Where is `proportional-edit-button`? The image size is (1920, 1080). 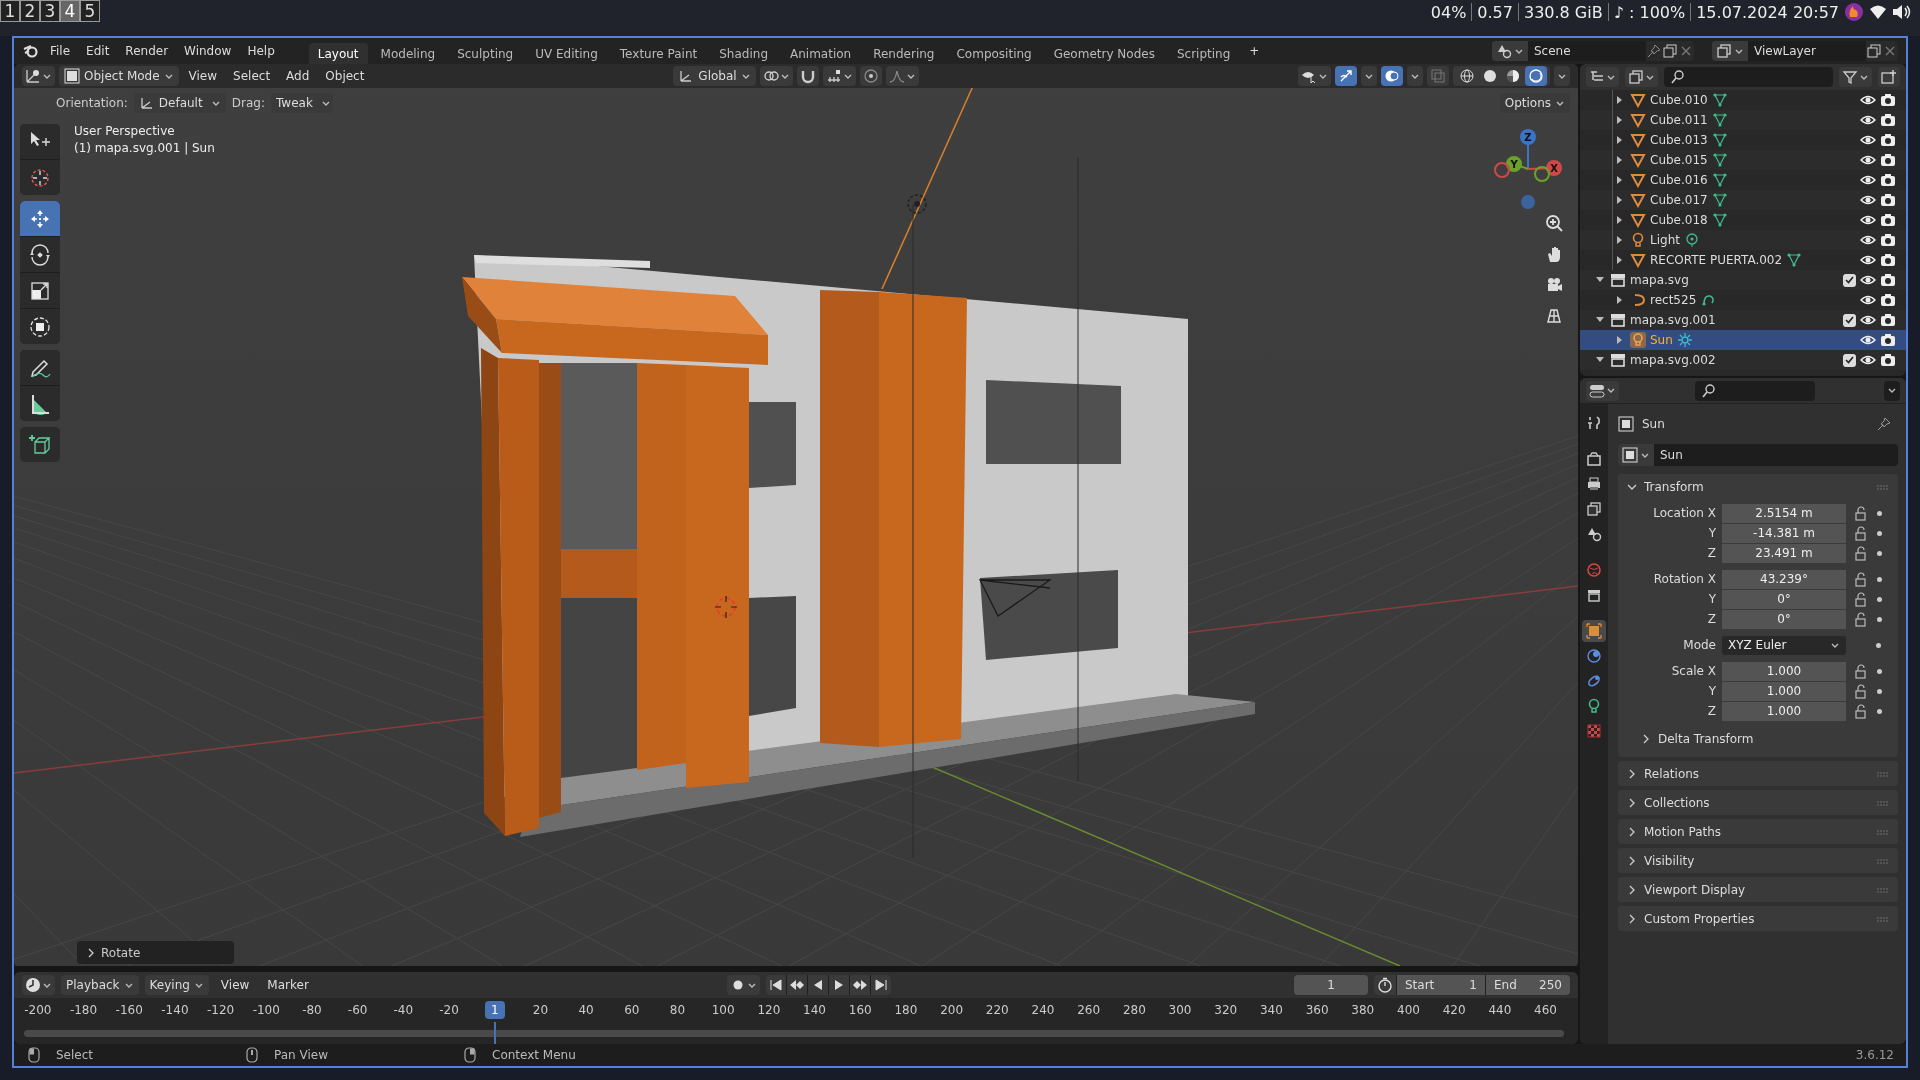 proportional-edit-button is located at coordinates (870, 76).